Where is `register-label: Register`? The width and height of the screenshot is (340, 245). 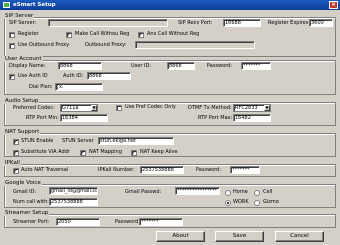 register-label: Register is located at coordinates (28, 34).